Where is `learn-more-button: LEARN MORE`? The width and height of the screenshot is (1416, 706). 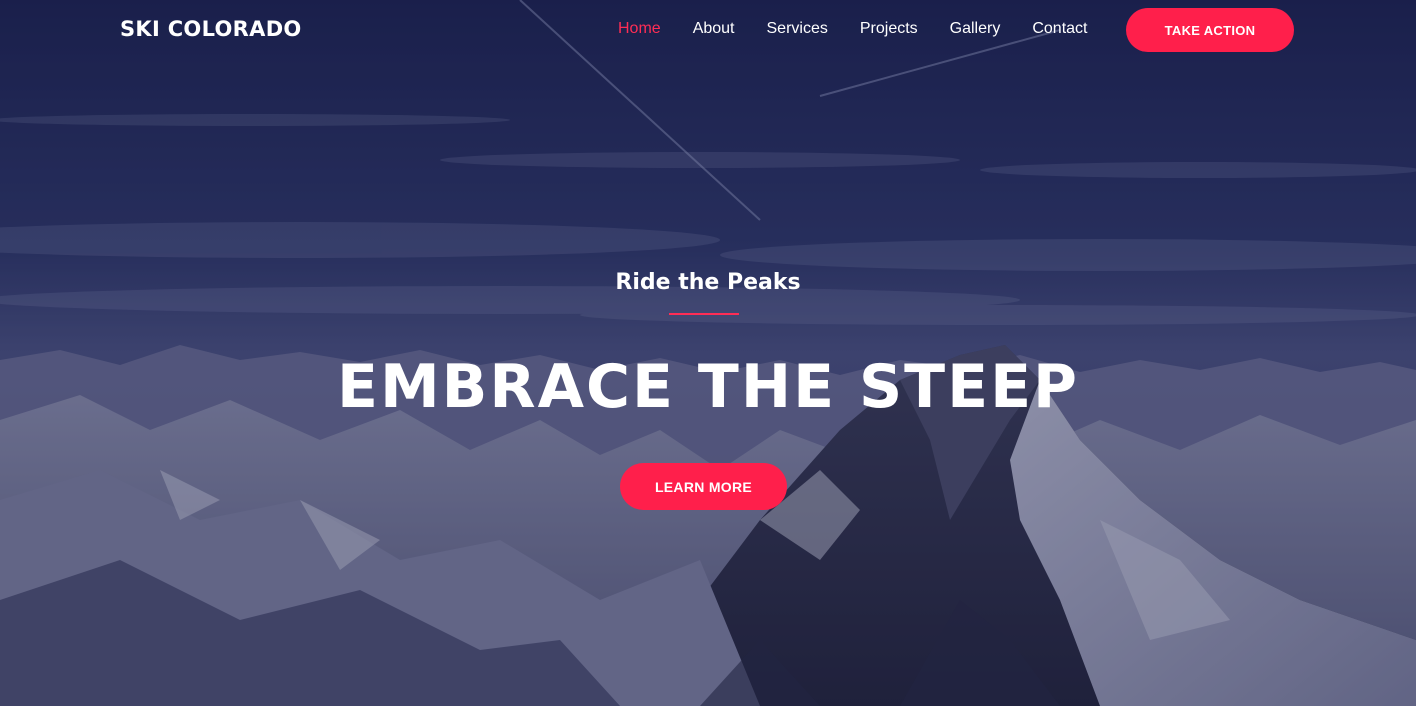
learn-more-button: LEARN MORE is located at coordinates (703, 486).